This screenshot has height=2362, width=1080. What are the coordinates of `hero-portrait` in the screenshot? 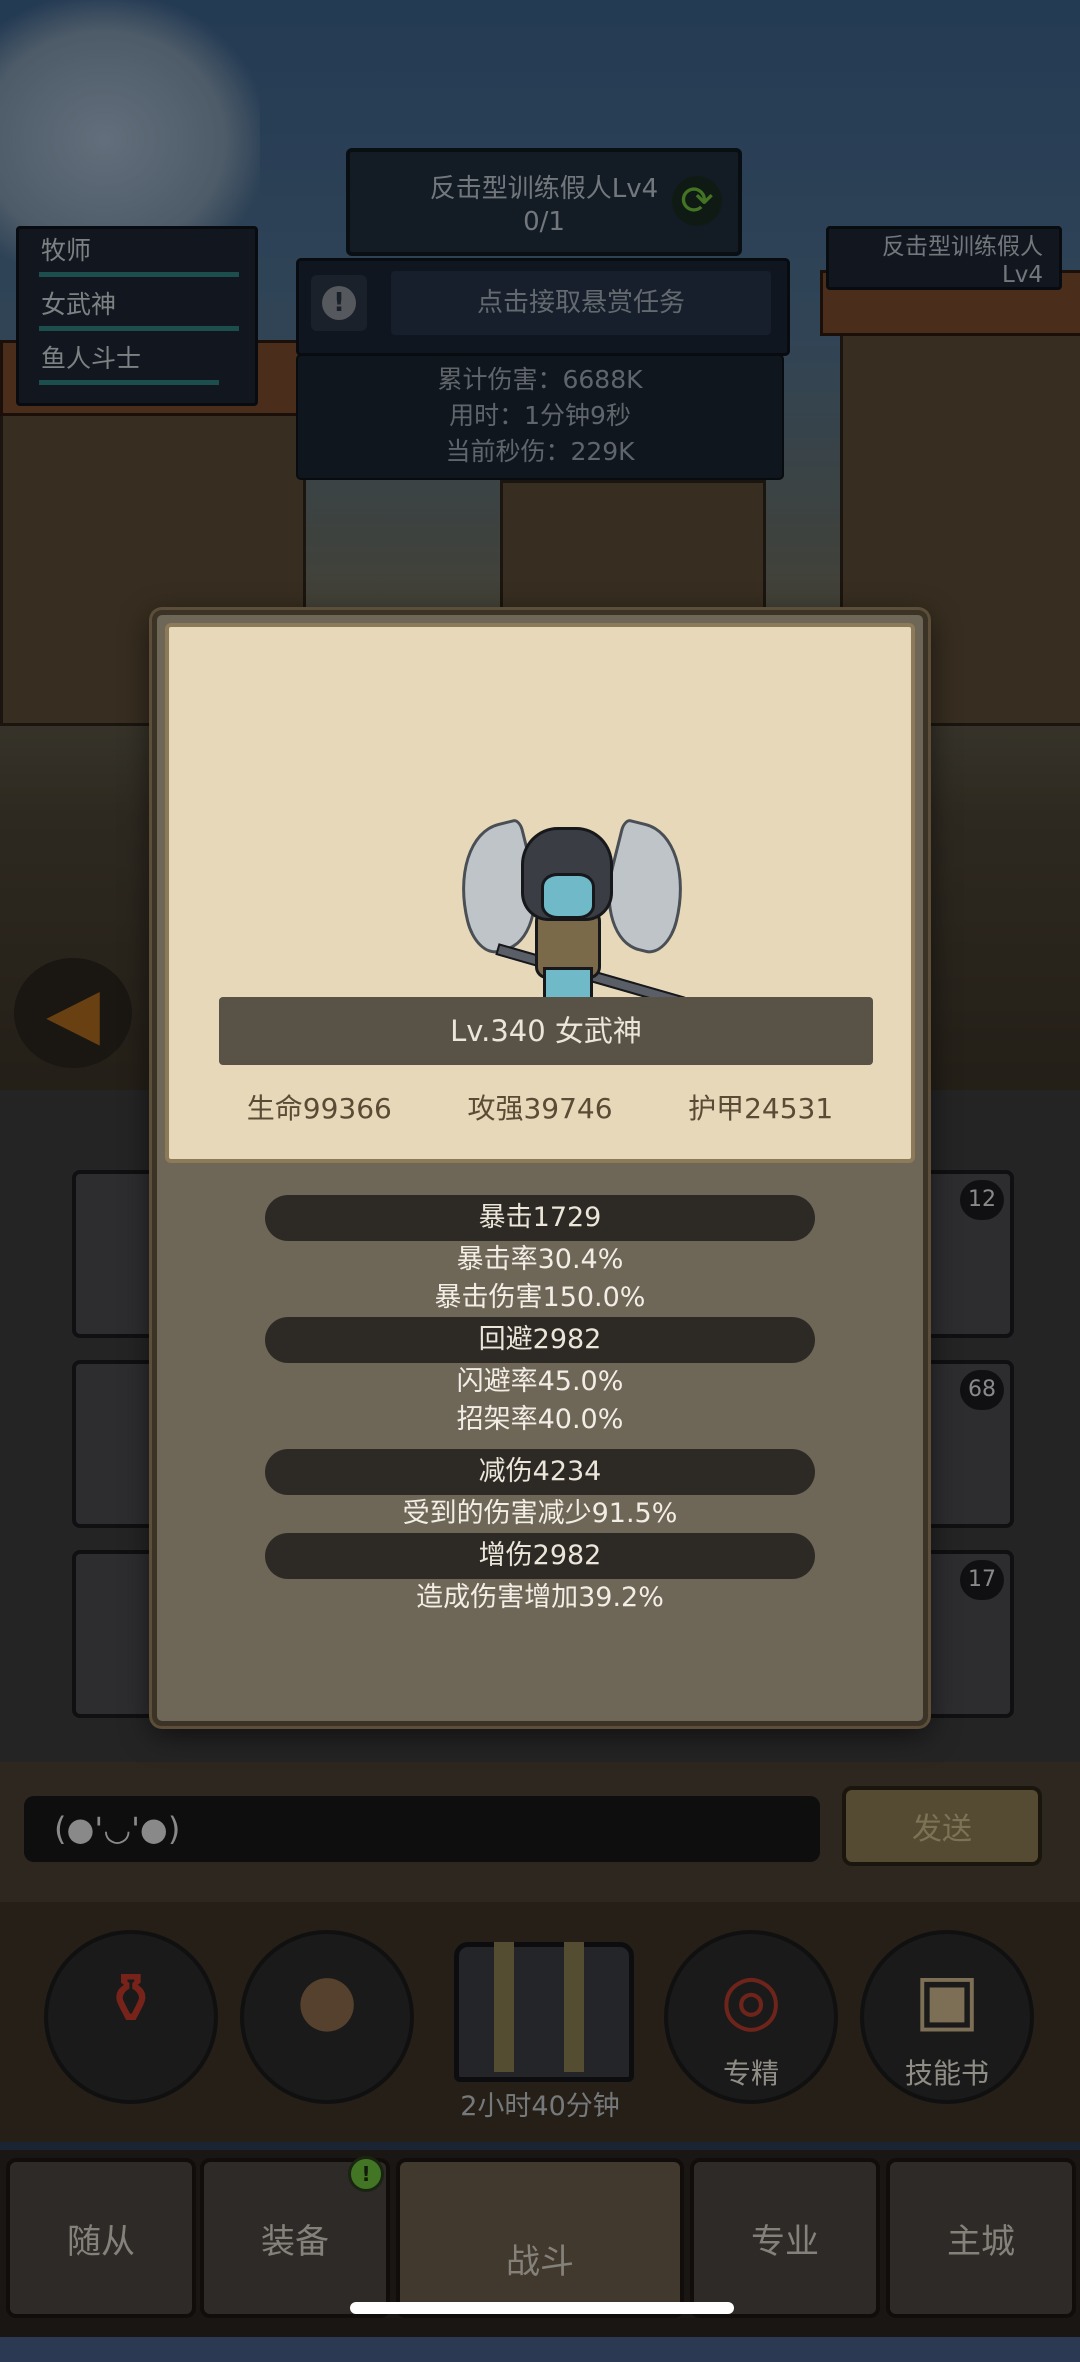 It's located at (572, 917).